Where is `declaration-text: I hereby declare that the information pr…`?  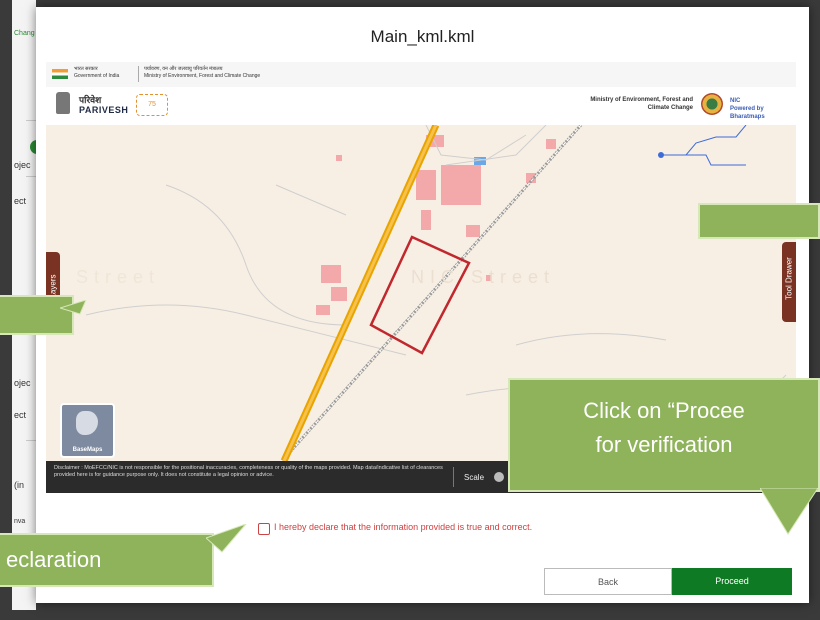 declaration-text: I hereby declare that the information pr… is located at coordinates (403, 527).